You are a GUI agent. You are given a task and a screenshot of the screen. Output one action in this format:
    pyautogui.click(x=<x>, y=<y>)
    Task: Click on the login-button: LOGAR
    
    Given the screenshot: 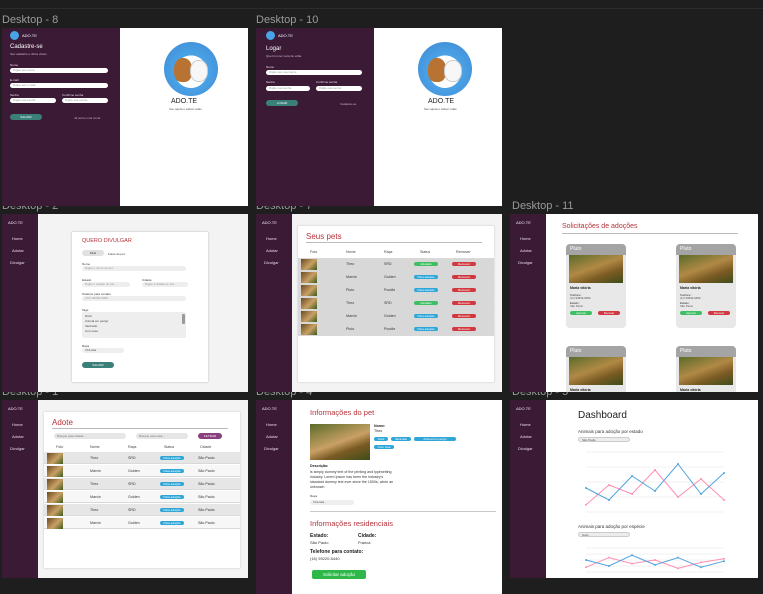 What is the action you would take?
    pyautogui.click(x=282, y=103)
    